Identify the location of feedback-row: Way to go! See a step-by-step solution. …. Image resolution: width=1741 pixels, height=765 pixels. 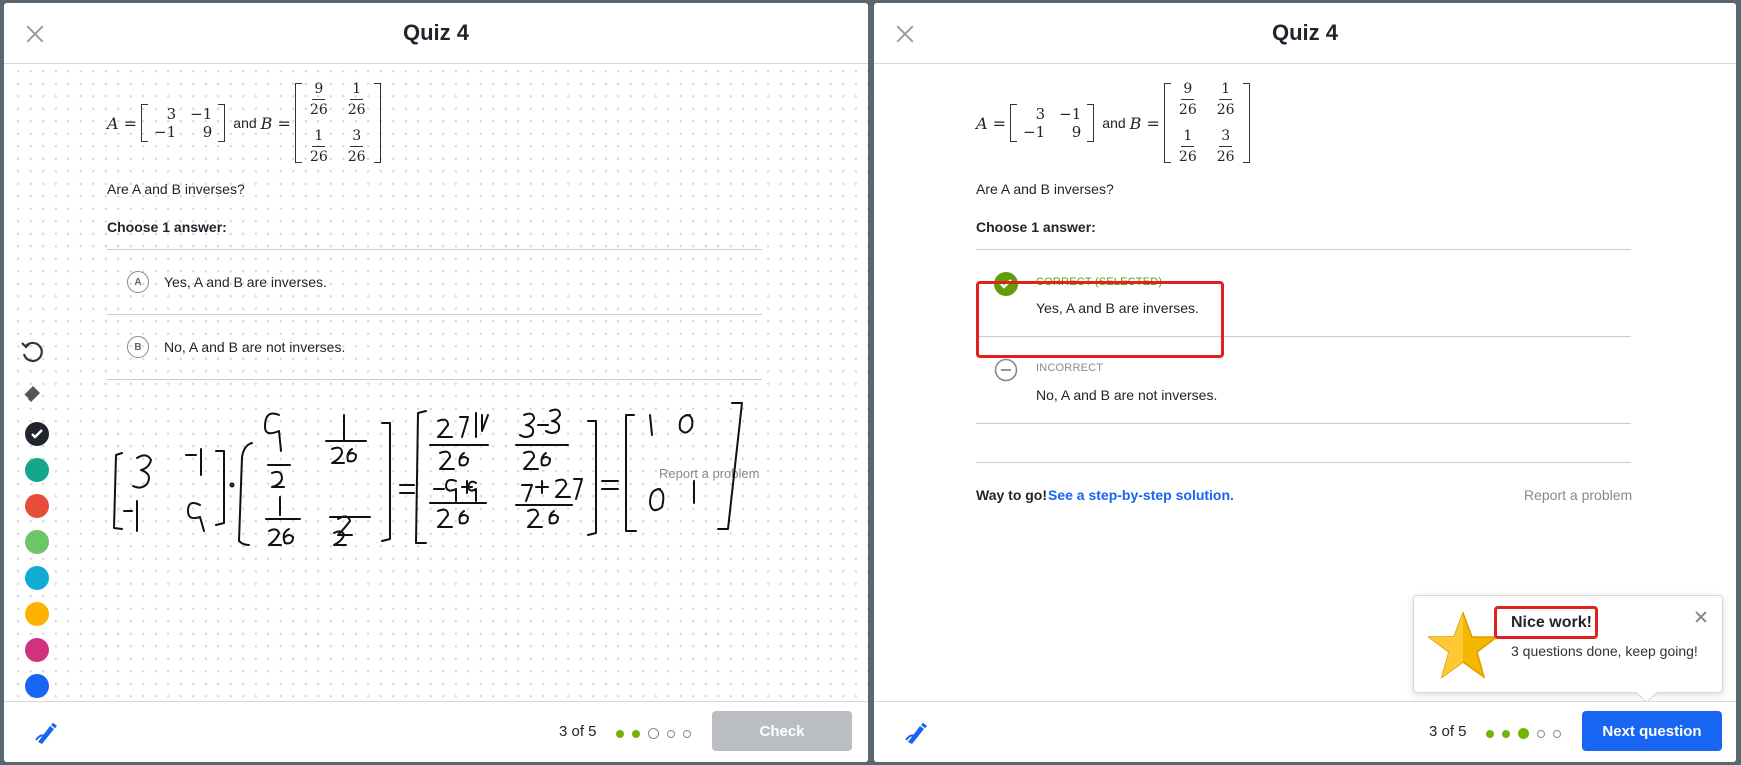
(1306, 493).